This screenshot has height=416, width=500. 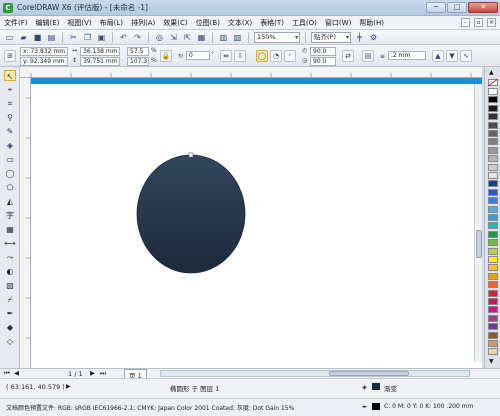 What do you see at coordinates (491, 22) in the screenshot?
I see `doc-close-icon: ×` at bounding box center [491, 22].